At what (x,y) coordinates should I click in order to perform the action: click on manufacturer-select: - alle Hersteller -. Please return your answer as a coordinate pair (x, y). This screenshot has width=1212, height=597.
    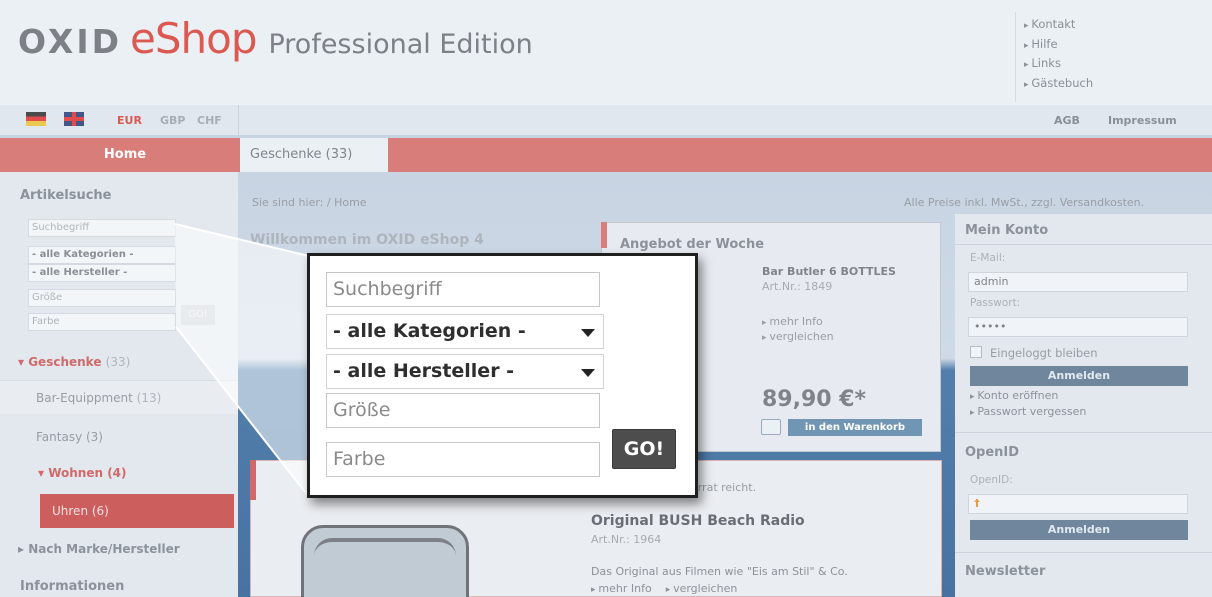
    Looking at the image, I should click on (102, 273).